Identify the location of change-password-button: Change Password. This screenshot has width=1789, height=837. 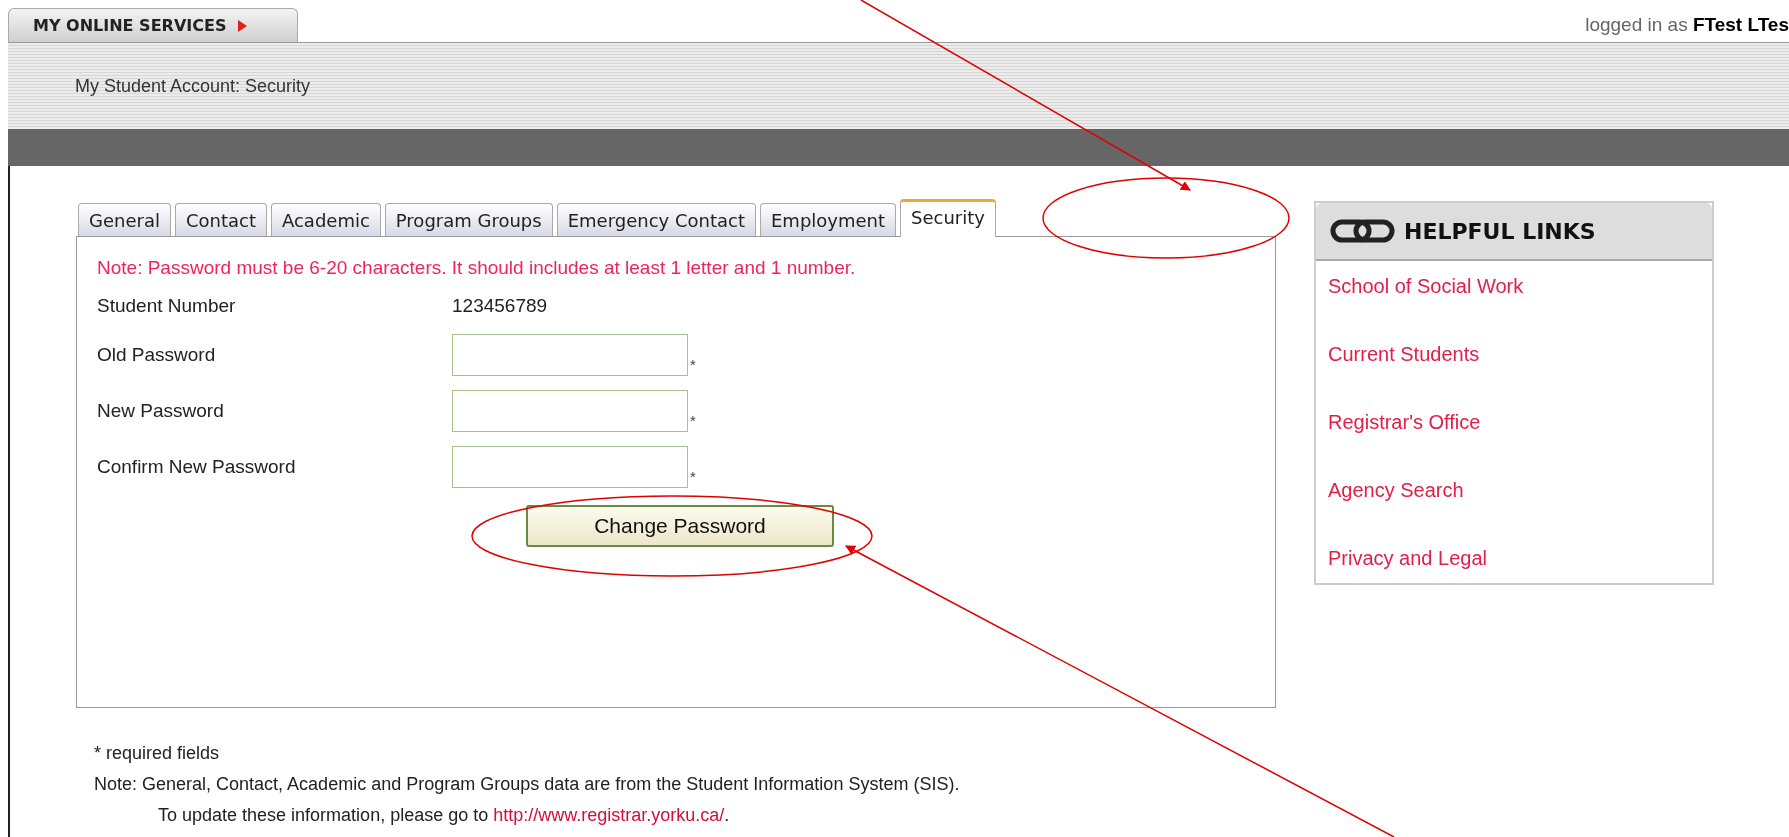
(680, 526).